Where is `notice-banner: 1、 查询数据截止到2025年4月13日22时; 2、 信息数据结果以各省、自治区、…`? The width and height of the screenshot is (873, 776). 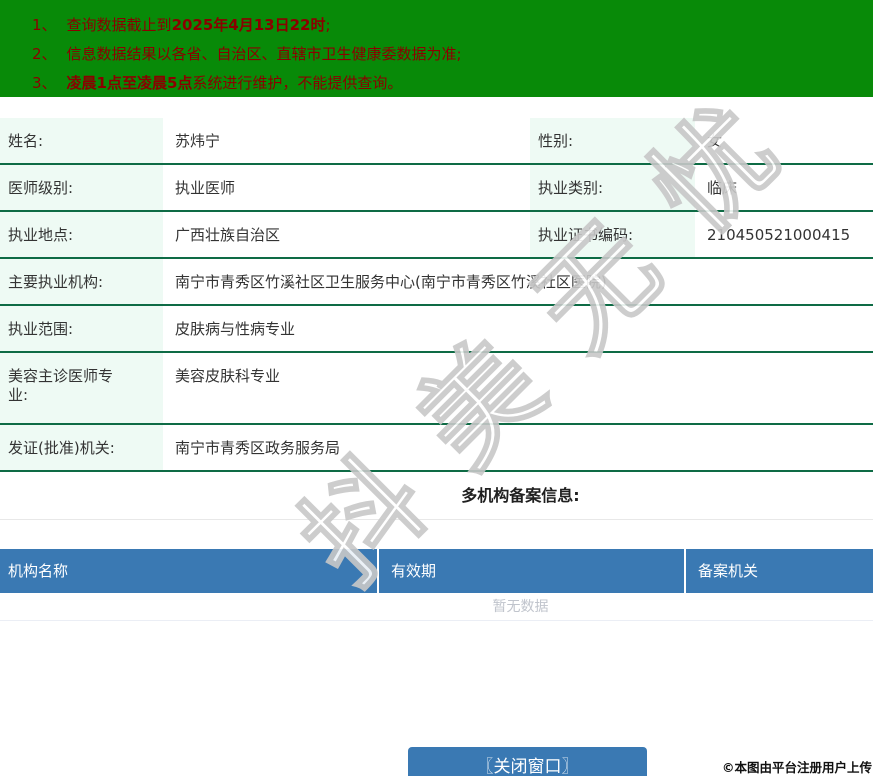
notice-banner: 1、 查询数据截止到2025年4月13日22时; 2、 信息数据结果以各省、自治区、… is located at coordinates (436, 48).